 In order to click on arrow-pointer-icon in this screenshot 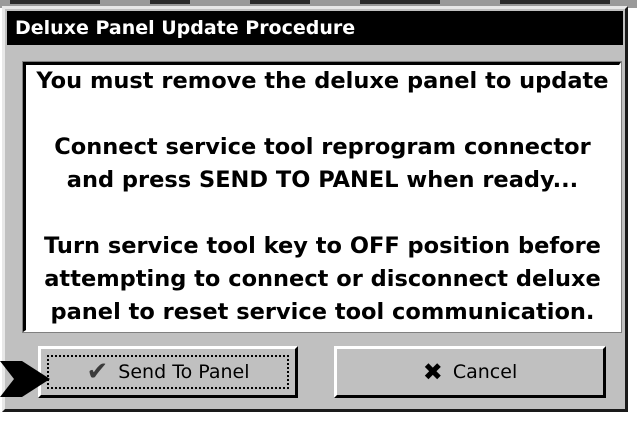, I will do `click(25, 379)`.